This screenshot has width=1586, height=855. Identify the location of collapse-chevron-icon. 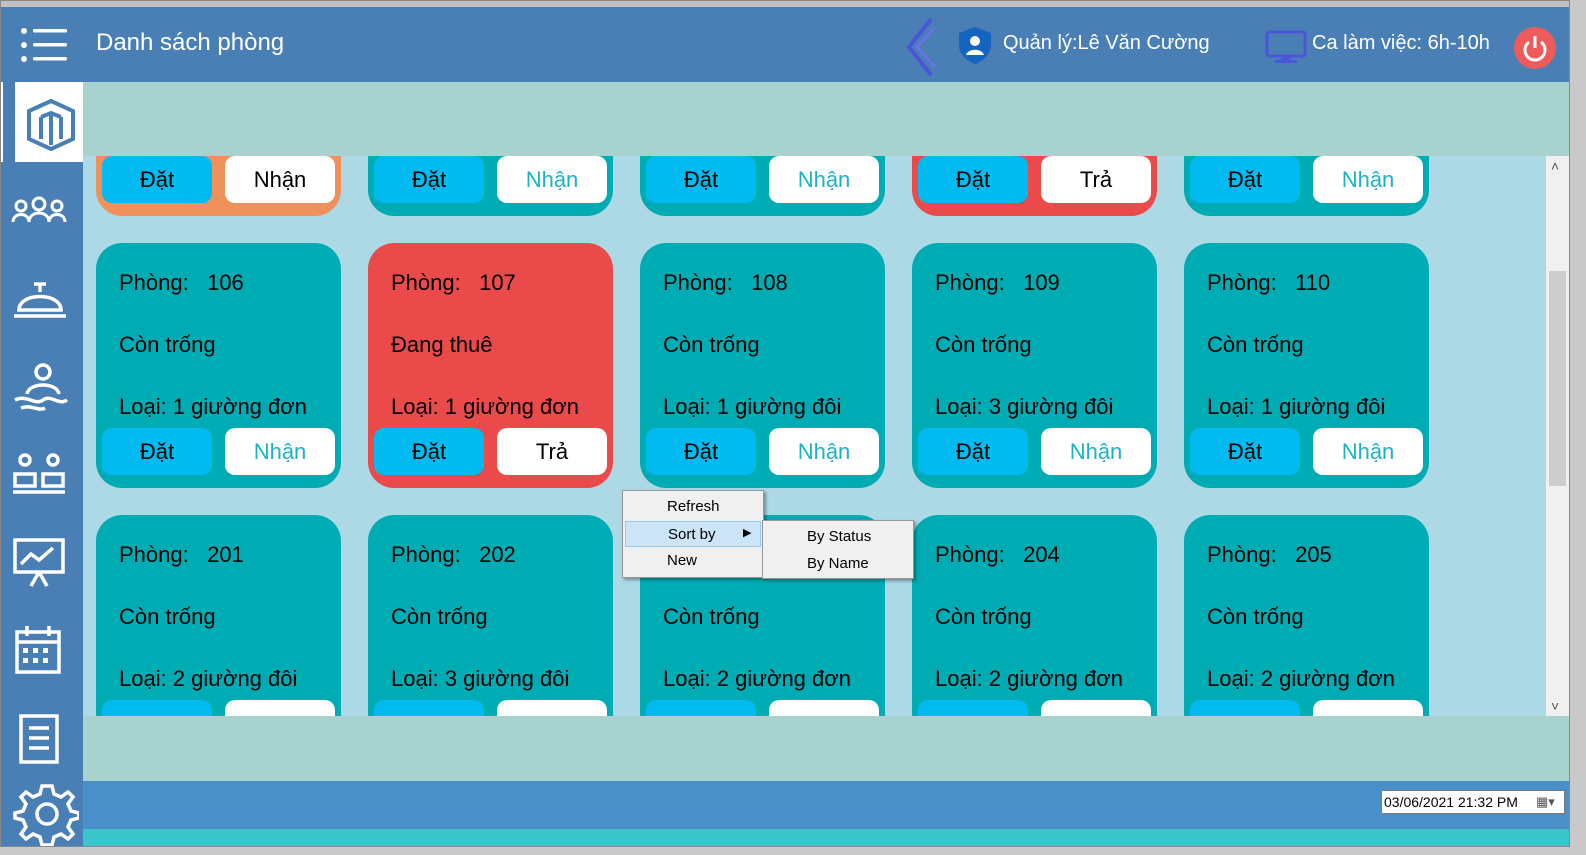
(921, 47).